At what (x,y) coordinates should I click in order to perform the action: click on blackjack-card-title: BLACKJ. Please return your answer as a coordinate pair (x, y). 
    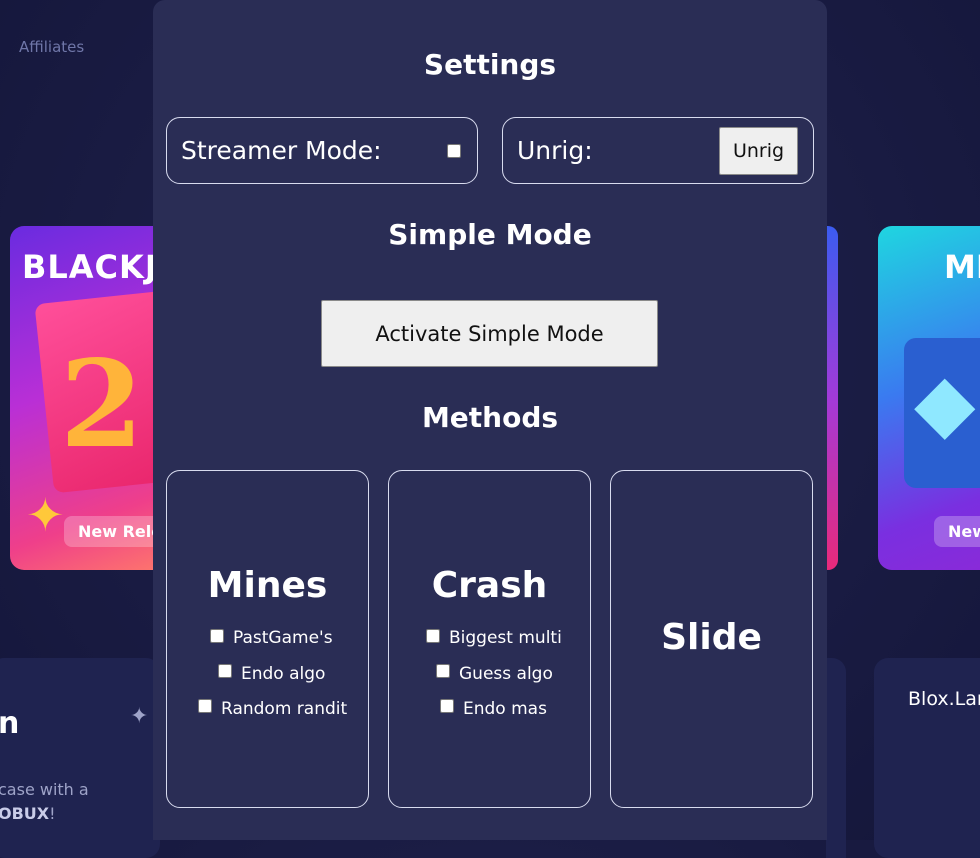
    Looking at the image, I should click on (90, 267).